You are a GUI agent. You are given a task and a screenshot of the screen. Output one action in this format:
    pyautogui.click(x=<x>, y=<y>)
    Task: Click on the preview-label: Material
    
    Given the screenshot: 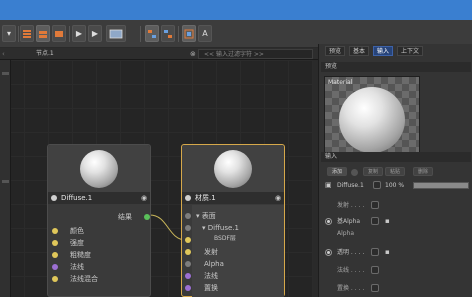 What is the action you would take?
    pyautogui.click(x=340, y=82)
    